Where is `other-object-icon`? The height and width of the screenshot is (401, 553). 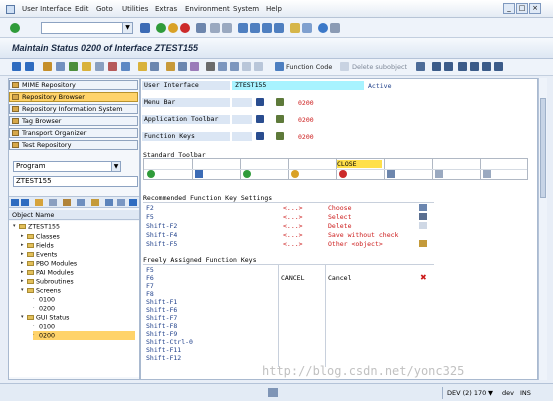
other-object-icon is located at coordinates (60, 66).